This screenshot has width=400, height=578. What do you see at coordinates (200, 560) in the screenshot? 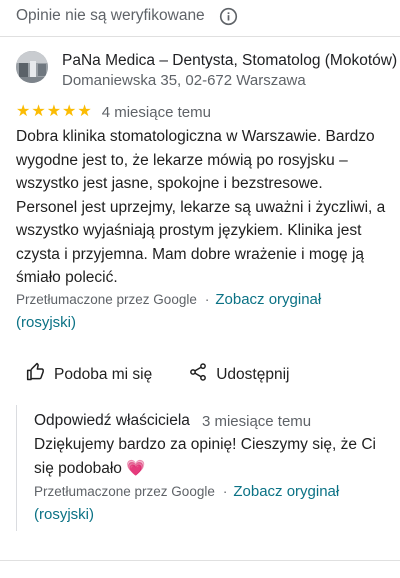
I see `bottom-divider` at bounding box center [200, 560].